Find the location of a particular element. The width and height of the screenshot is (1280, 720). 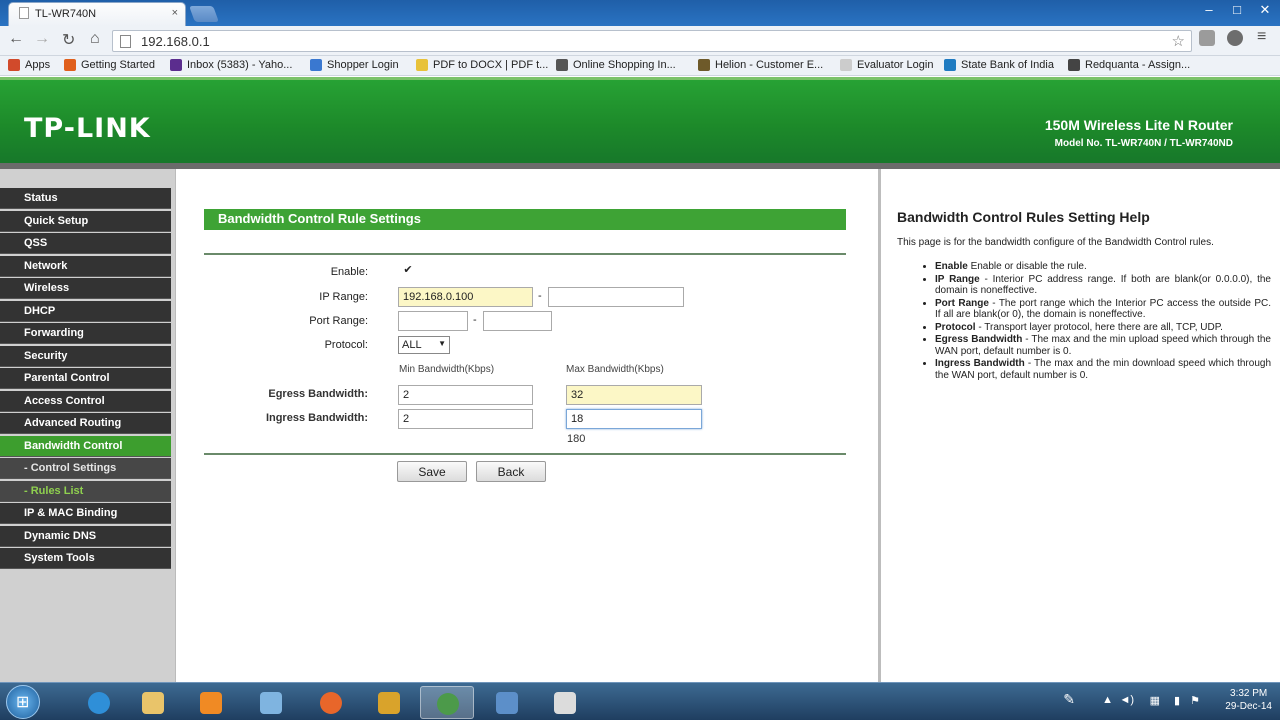

sidebar-item-system-tools: System Tools is located at coordinates (85, 558).